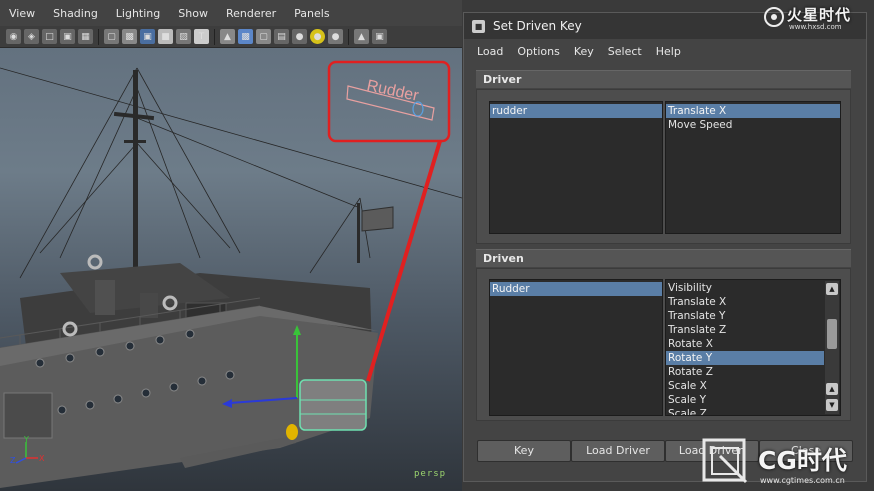 The height and width of the screenshot is (491, 874). What do you see at coordinates (201, 36) in the screenshot?
I see `safe-title-icon: T` at bounding box center [201, 36].